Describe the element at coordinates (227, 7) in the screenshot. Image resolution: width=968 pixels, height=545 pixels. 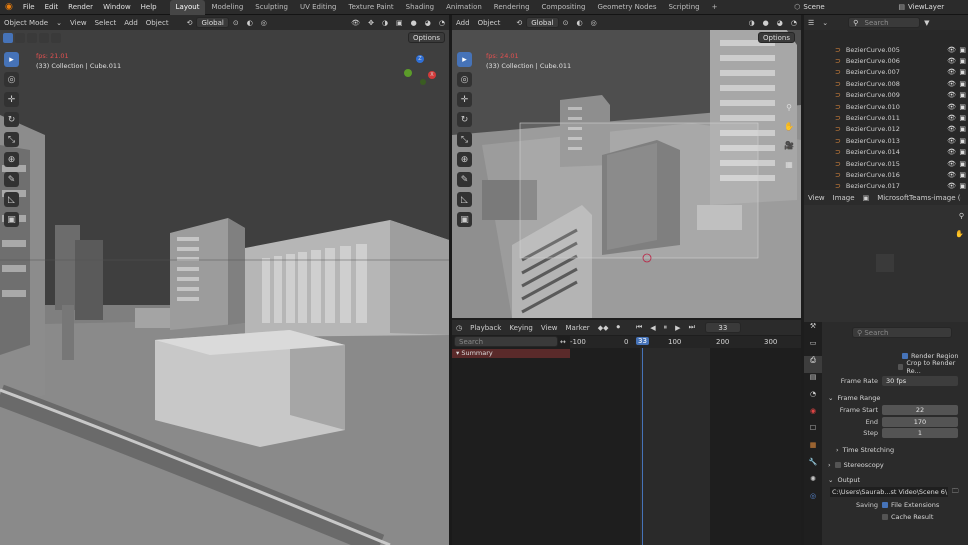
I see `workspace-tab-modeling: Modeling` at that location.